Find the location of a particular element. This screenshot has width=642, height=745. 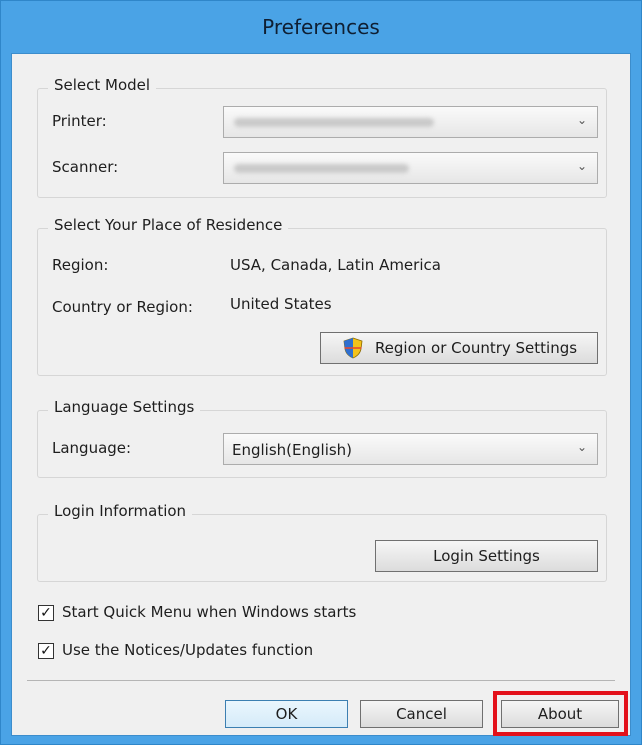

ok-label: OK is located at coordinates (286, 714).